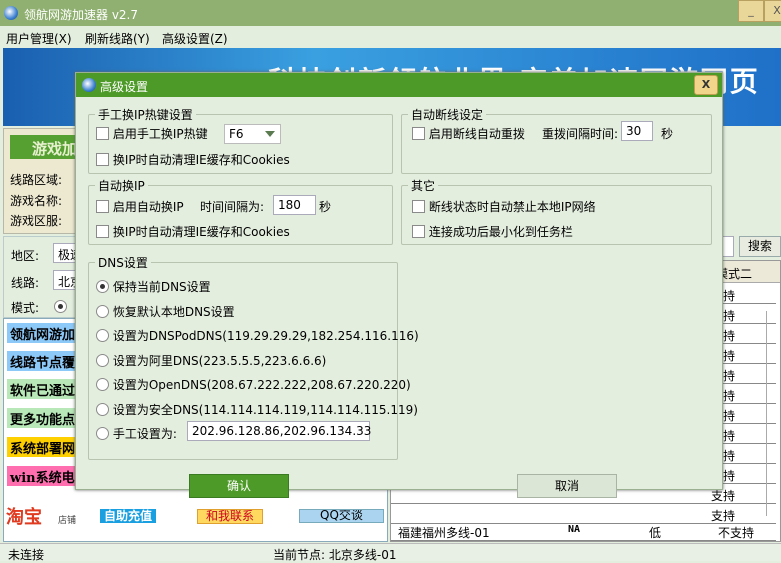 The image size is (781, 563). What do you see at coordinates (117, 38) in the screenshot?
I see `menu-refresh: 刷新线路(Y)` at bounding box center [117, 38].